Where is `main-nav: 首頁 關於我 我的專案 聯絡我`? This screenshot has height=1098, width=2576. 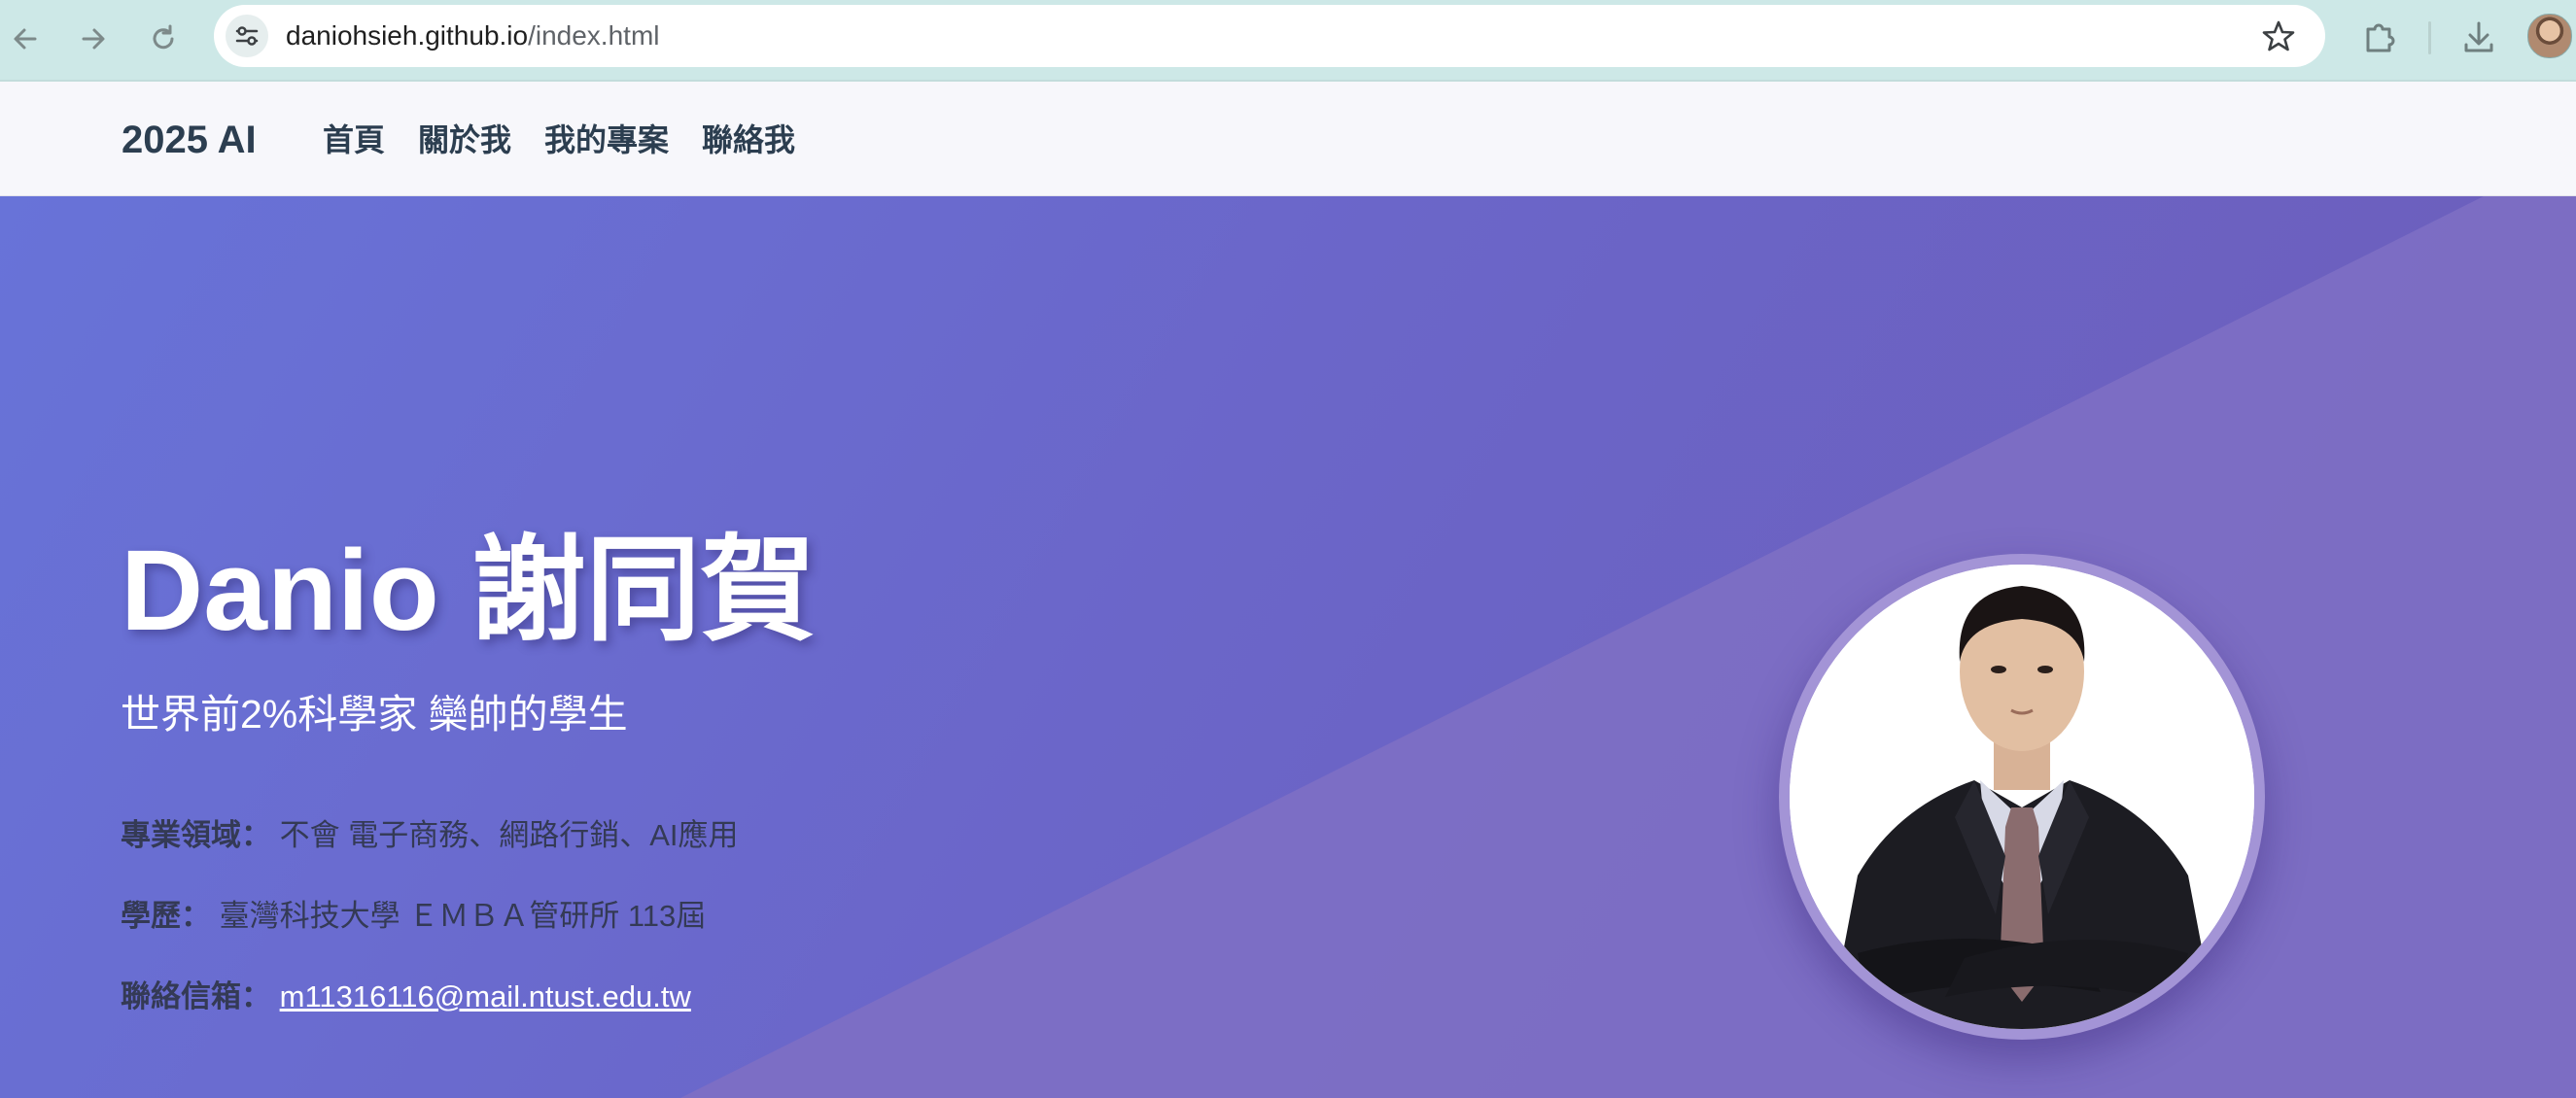 main-nav: 首頁 關於我 我的專案 聯絡我 is located at coordinates (575, 140).